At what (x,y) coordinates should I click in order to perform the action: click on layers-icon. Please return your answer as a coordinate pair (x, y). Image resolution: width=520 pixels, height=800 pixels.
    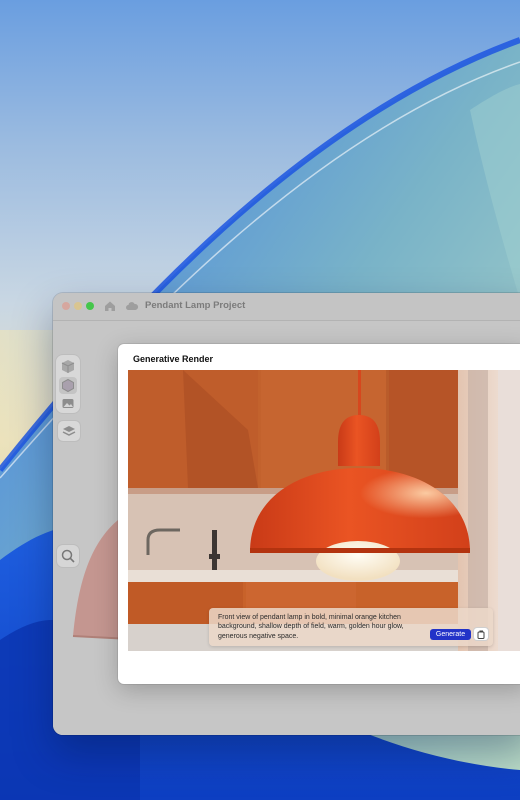
    Looking at the image, I should click on (69, 431).